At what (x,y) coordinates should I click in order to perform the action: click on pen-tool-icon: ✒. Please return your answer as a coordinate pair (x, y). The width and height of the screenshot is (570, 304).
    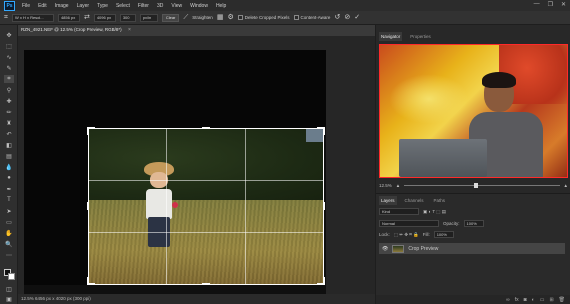
    Looking at the image, I should click on (9, 189).